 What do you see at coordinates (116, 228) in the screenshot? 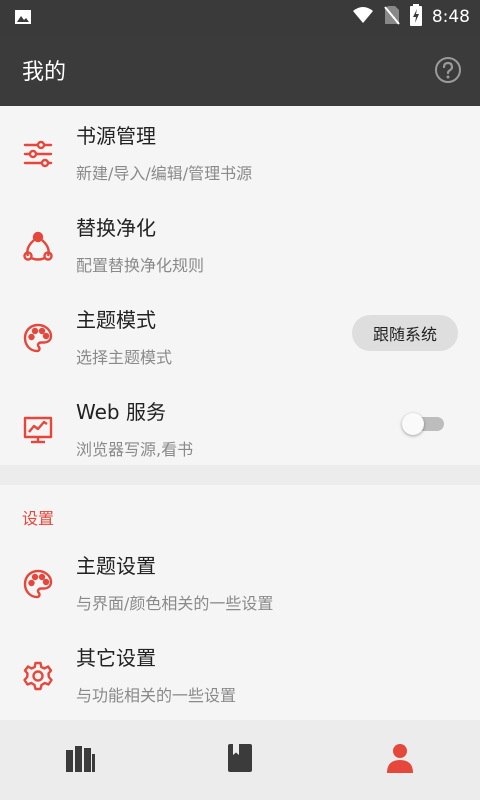
I see `item-title: 替换净化` at bounding box center [116, 228].